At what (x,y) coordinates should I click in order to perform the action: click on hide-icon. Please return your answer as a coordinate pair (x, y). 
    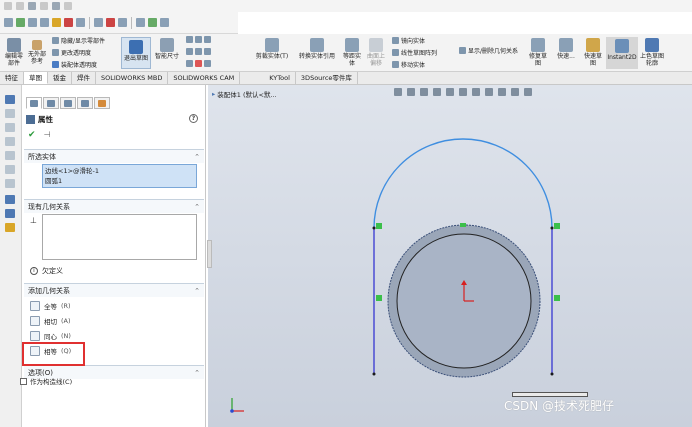
    Looking at the image, I should click on (110, 22).